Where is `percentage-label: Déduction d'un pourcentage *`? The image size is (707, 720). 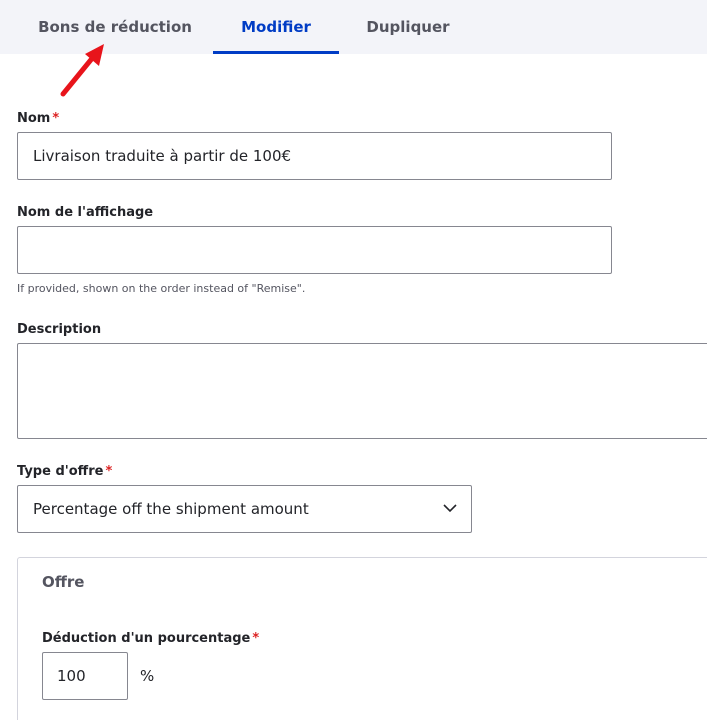
percentage-label: Déduction d'un pourcentage * is located at coordinates (151, 638).